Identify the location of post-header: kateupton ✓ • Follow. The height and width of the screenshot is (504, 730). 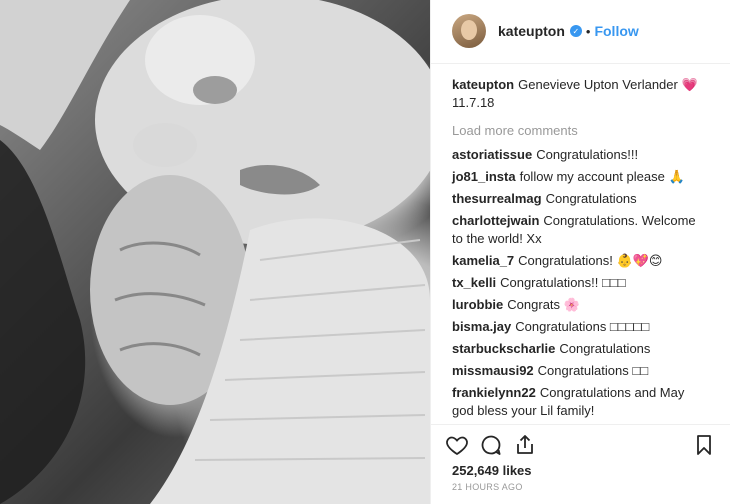
(580, 32).